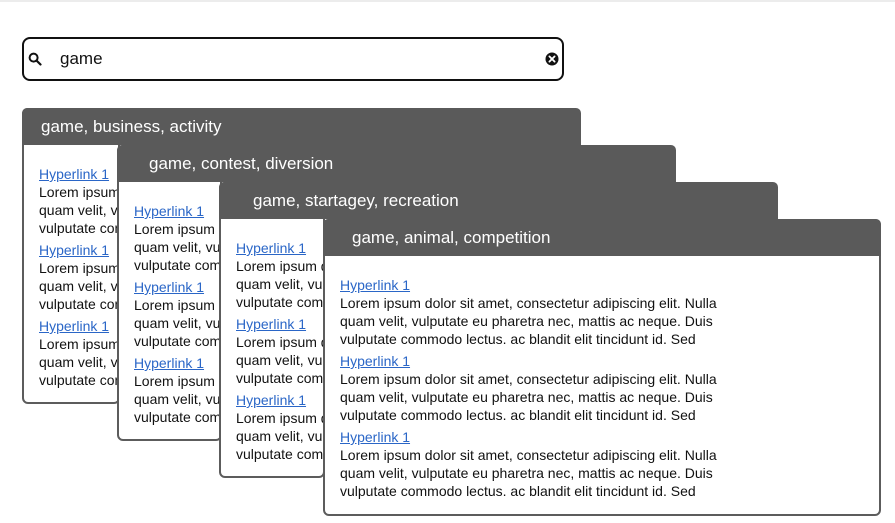 This screenshot has width=895, height=523. I want to click on card-title: game, business, activity, so click(301, 126).